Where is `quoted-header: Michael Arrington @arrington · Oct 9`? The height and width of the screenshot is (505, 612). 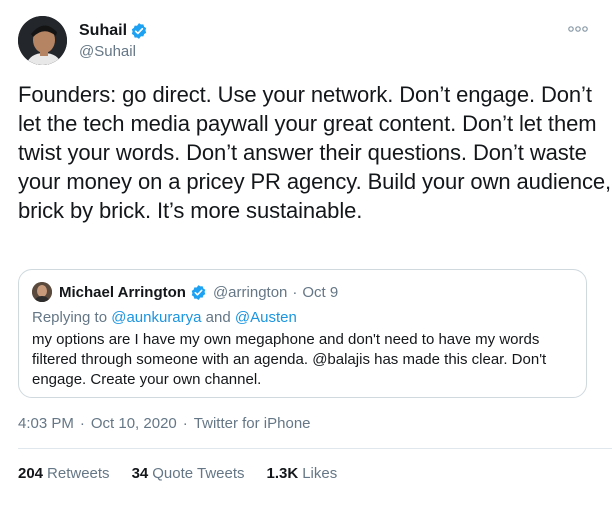 quoted-header: Michael Arrington @arrington · Oct 9 is located at coordinates (198, 292).